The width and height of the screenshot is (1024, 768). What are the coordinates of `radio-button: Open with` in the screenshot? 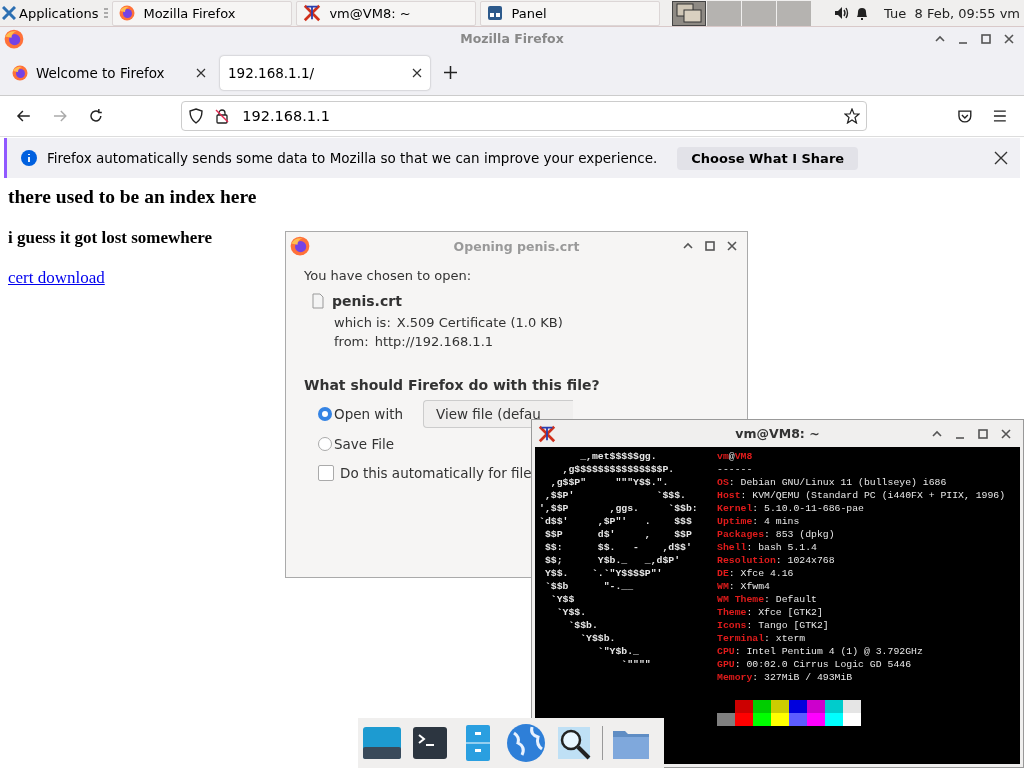 It's located at (360, 414).